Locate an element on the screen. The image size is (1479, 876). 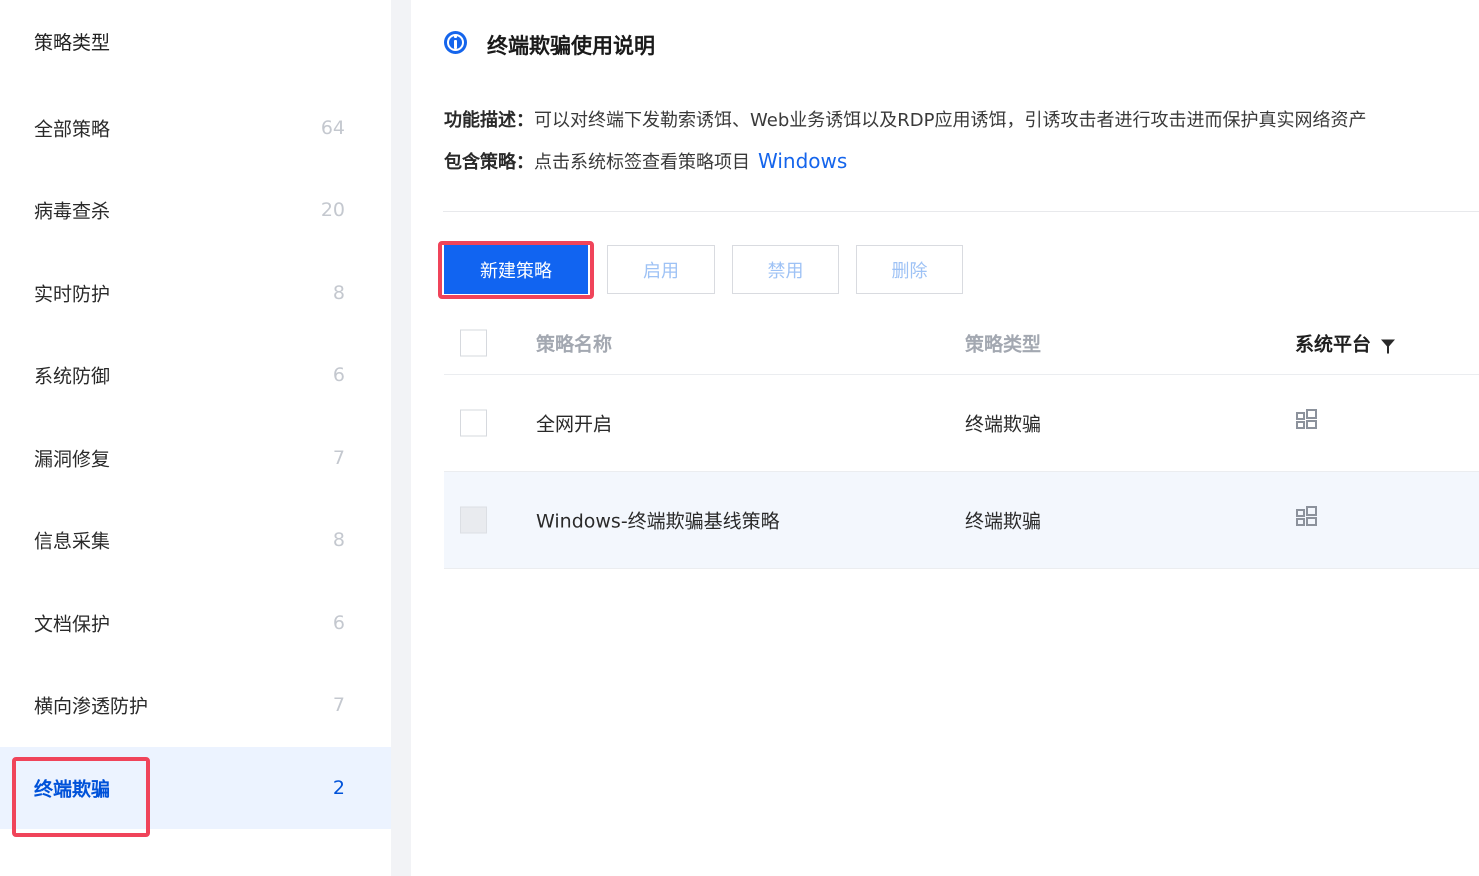
section-divider is located at coordinates (961, 211).